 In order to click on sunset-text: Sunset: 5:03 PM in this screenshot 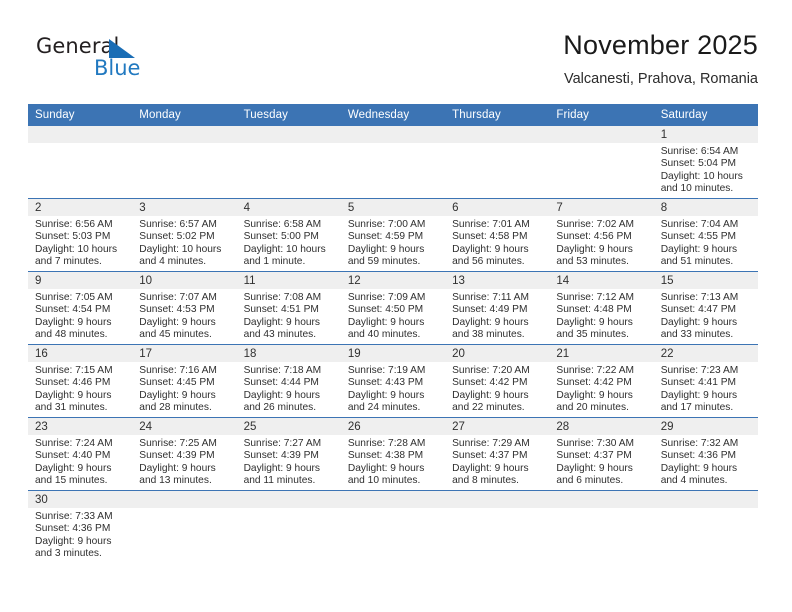, I will do `click(73, 237)`.